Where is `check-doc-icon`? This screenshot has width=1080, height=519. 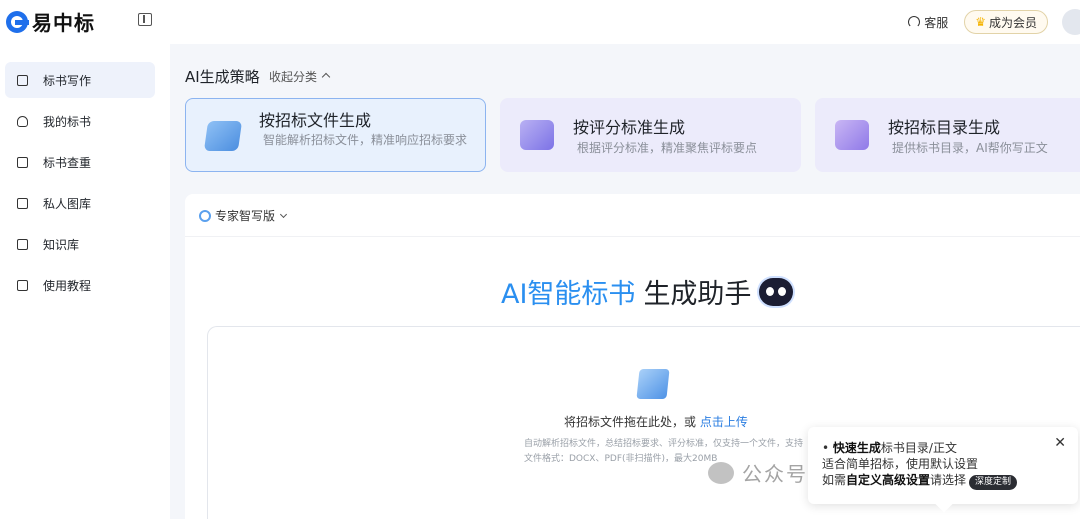 check-doc-icon is located at coordinates (22, 162).